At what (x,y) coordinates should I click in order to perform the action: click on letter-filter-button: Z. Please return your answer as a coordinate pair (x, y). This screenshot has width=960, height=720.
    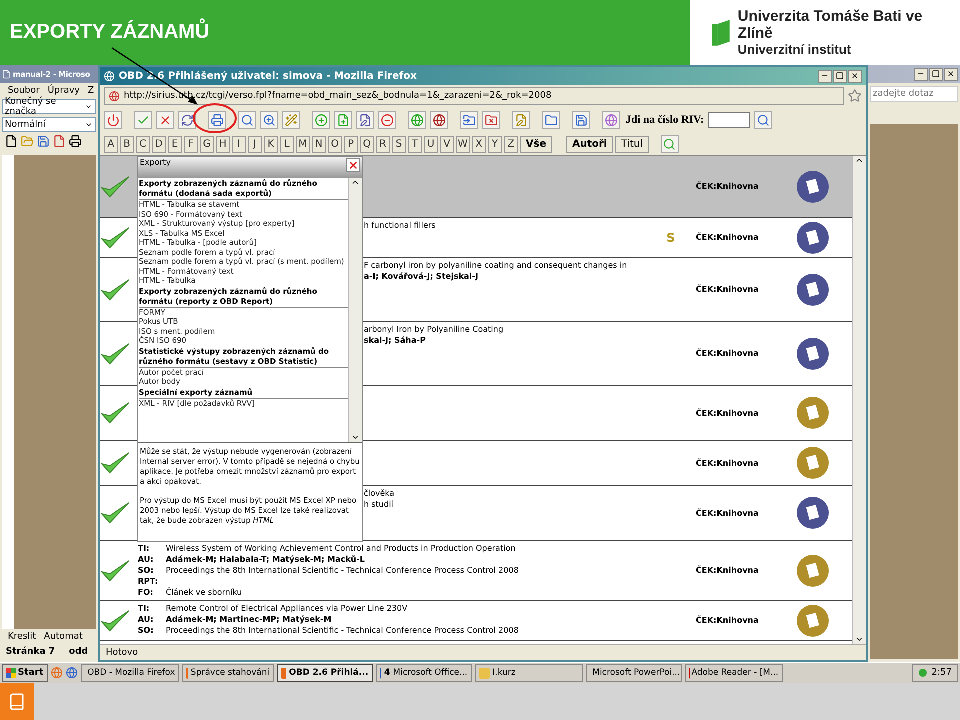
    Looking at the image, I should click on (511, 144).